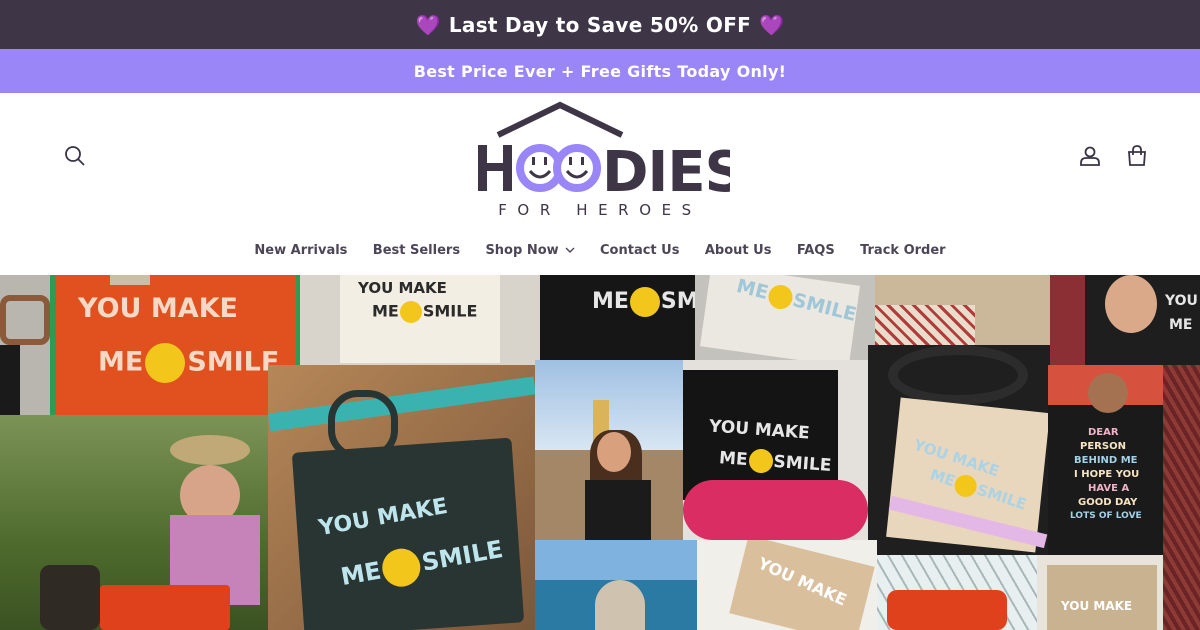  I want to click on nav-label: Track Order, so click(903, 250).